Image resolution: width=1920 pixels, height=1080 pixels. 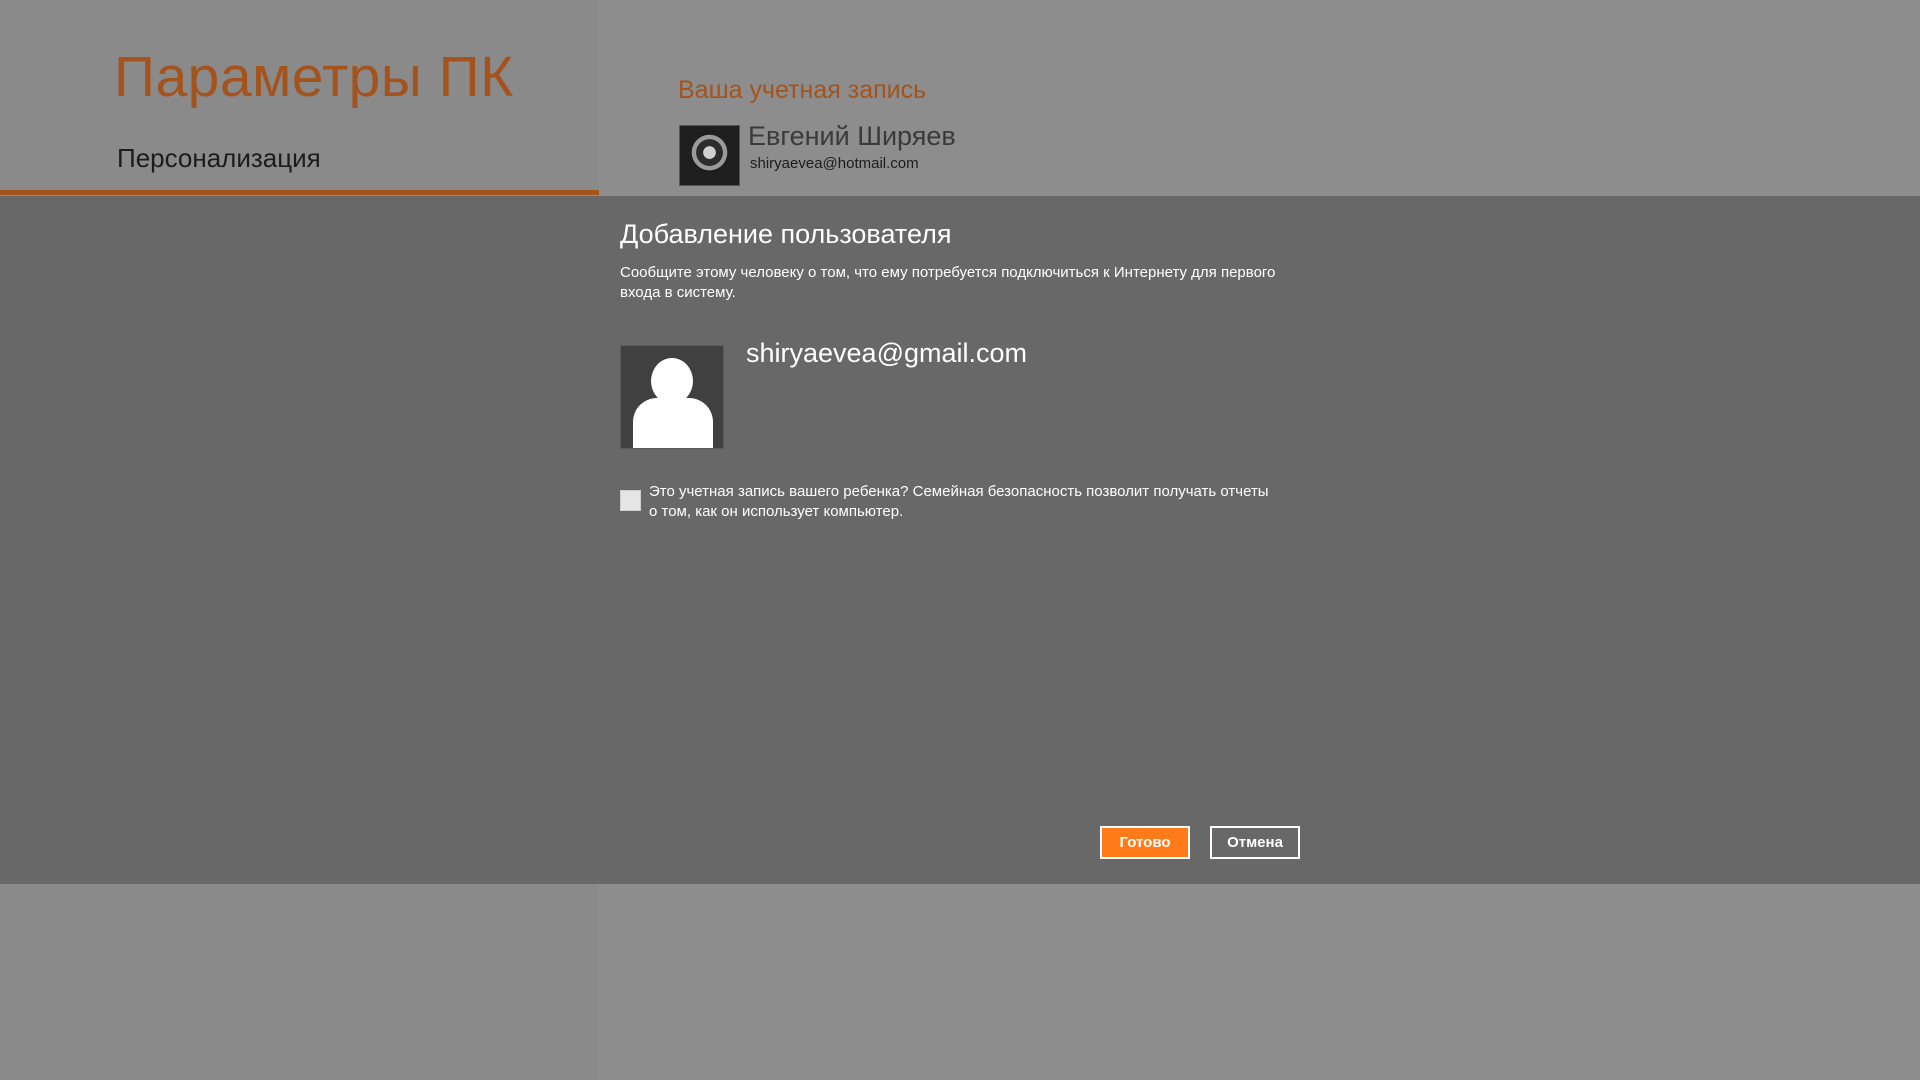 I want to click on child-account-checkbox, so click(x=630, y=500).